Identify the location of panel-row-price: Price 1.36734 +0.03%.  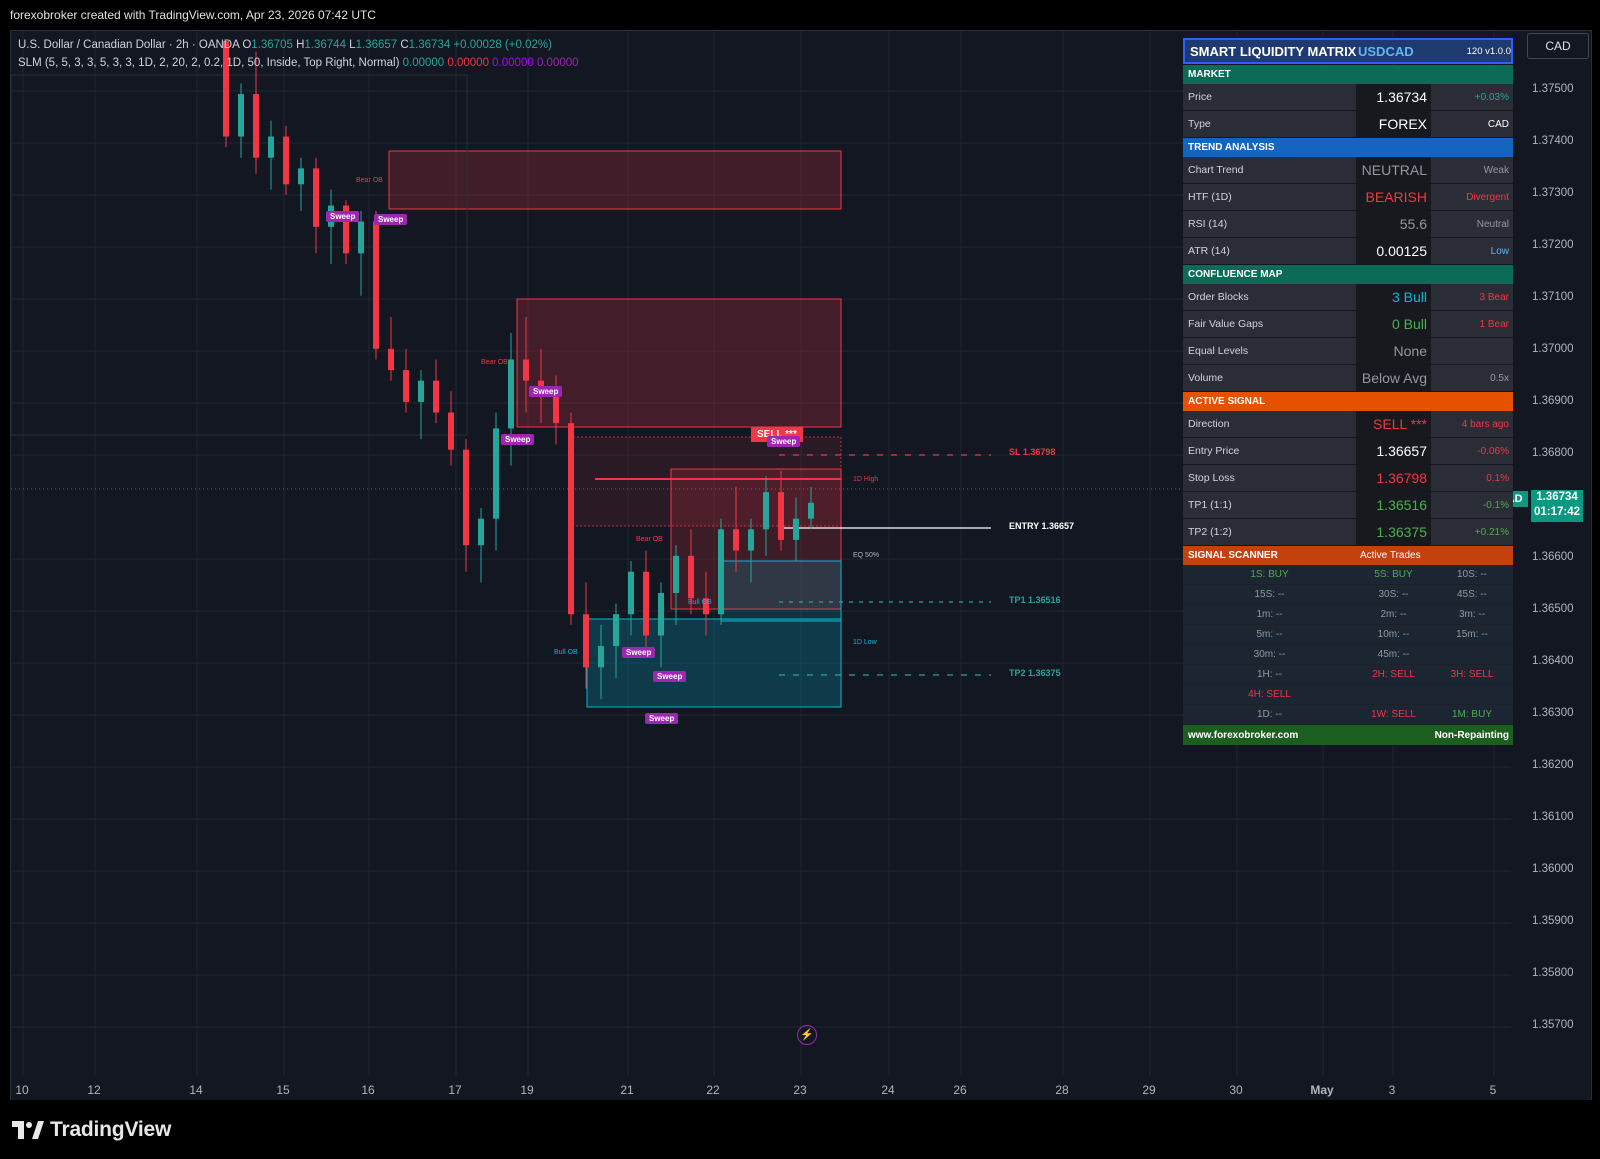
(1348, 97).